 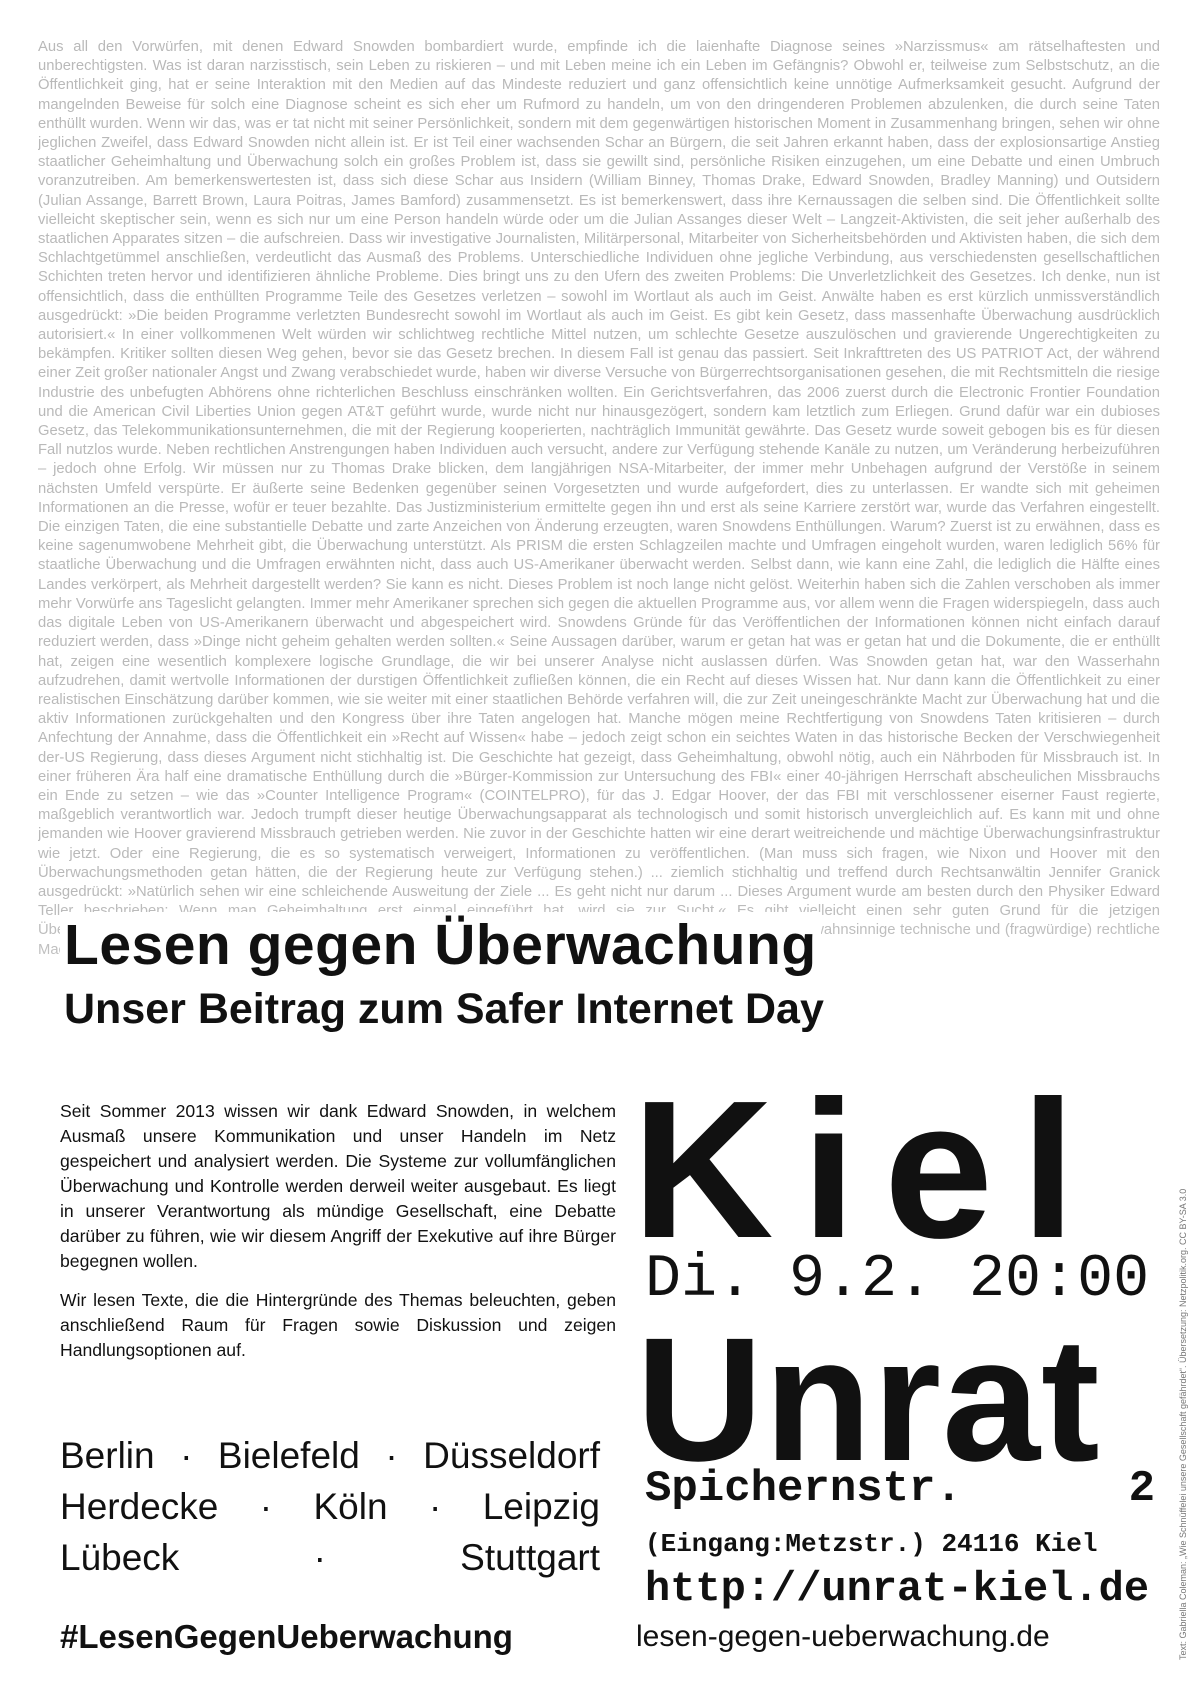 I want to click on street-name: Spichernstr., so click(x=803, y=1489).